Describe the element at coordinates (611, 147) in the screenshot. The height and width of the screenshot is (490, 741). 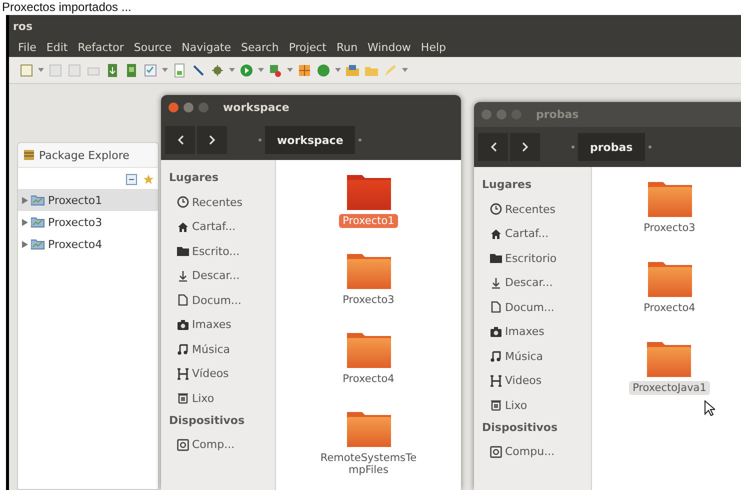
I see `path-button: probas` at that location.